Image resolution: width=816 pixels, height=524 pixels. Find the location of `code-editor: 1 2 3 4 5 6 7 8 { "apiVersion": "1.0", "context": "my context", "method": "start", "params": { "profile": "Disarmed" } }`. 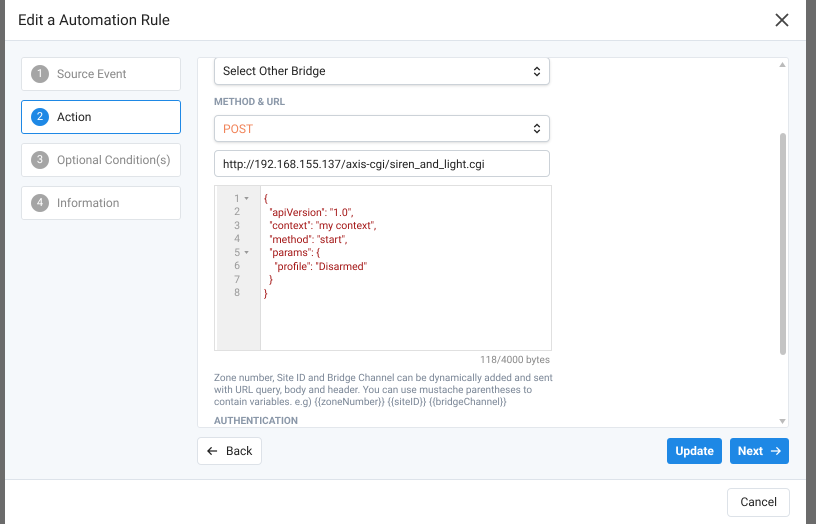

code-editor: 1 2 3 4 5 6 7 8 { "apiVersion": "1.0", "context": "my context", "method": "start", "params": { "profile": "Disarmed" } } is located at coordinates (383, 268).